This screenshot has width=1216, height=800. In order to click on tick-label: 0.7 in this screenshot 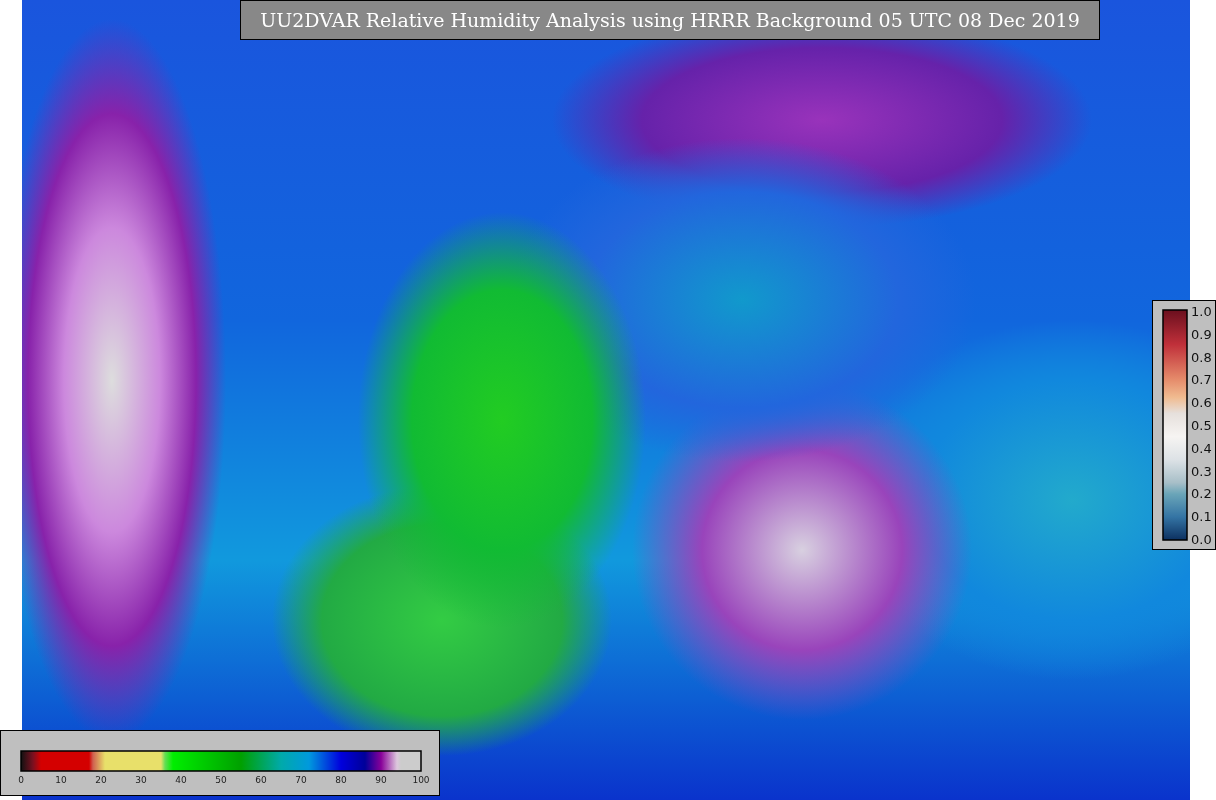, I will do `click(1201, 379)`.